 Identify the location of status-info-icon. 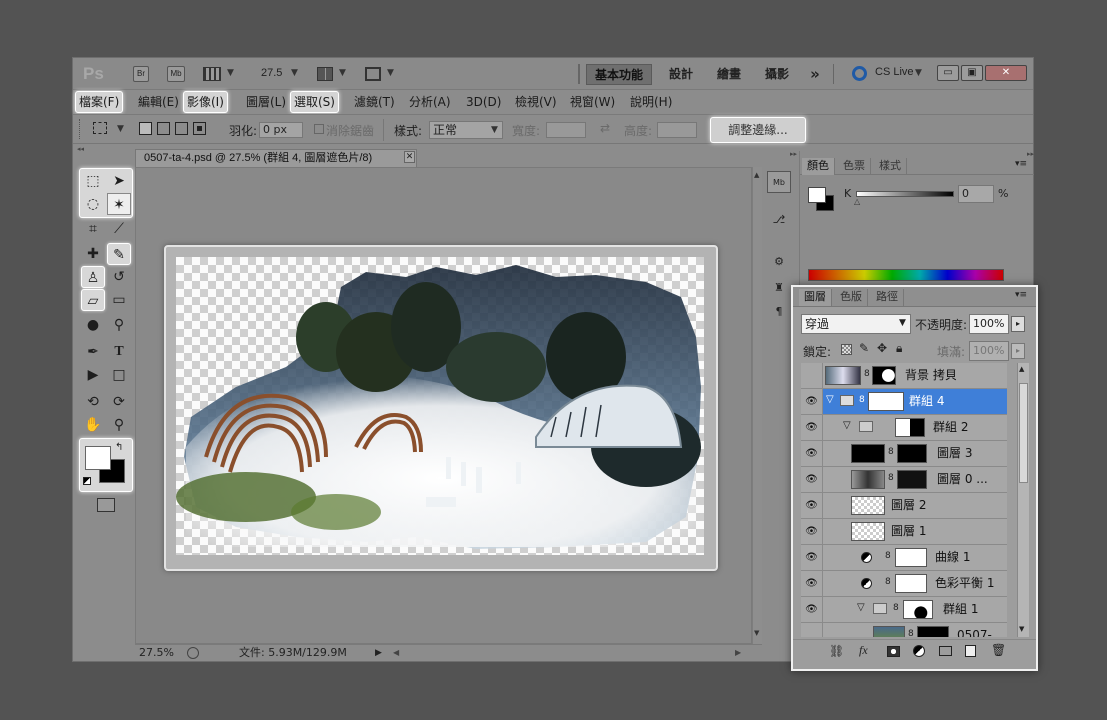
(193, 653).